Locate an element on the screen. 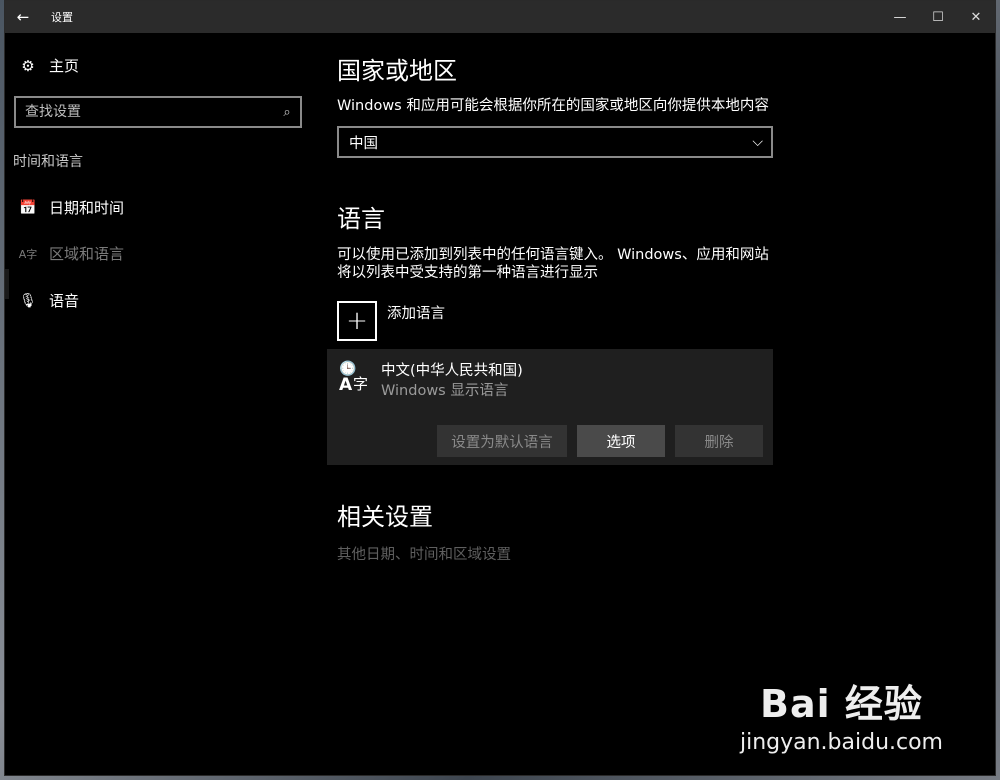 Image resolution: width=1000 pixels, height=780 pixels. add-language-label: 添加语言 is located at coordinates (416, 314).